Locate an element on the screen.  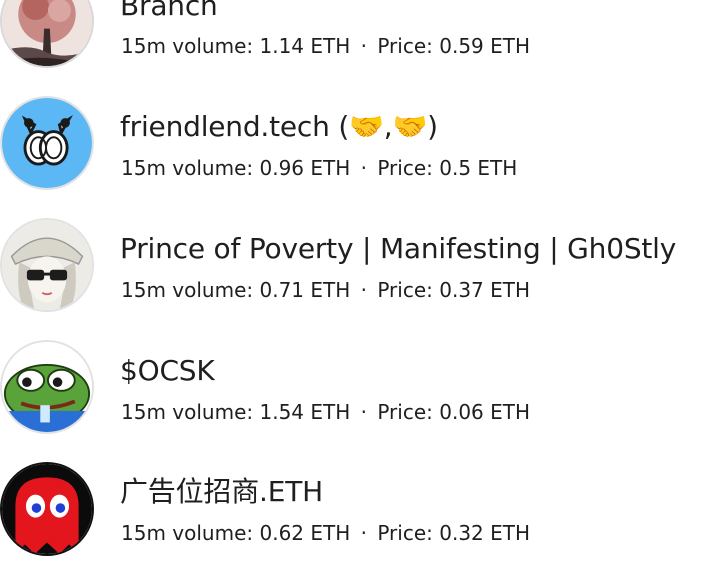
pepe-frog-avatar-icon is located at coordinates (47, 387).